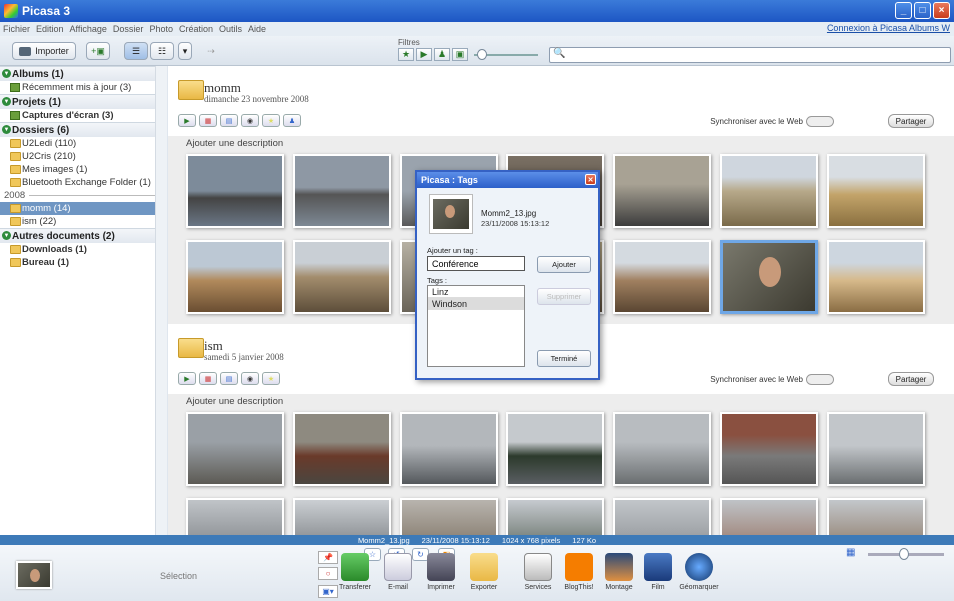 The image size is (954, 601). Describe the element at coordinates (538, 572) in the screenshot. I see `action-services: Services` at that location.